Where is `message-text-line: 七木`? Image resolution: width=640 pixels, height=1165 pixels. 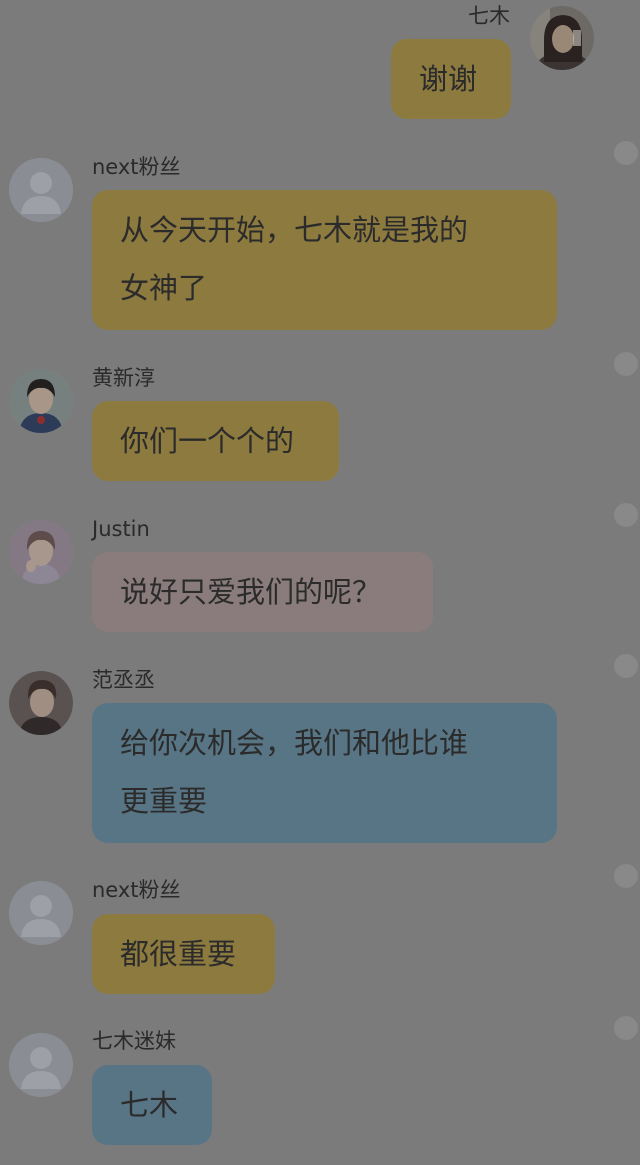 message-text-line: 七木 is located at coordinates (149, 1105).